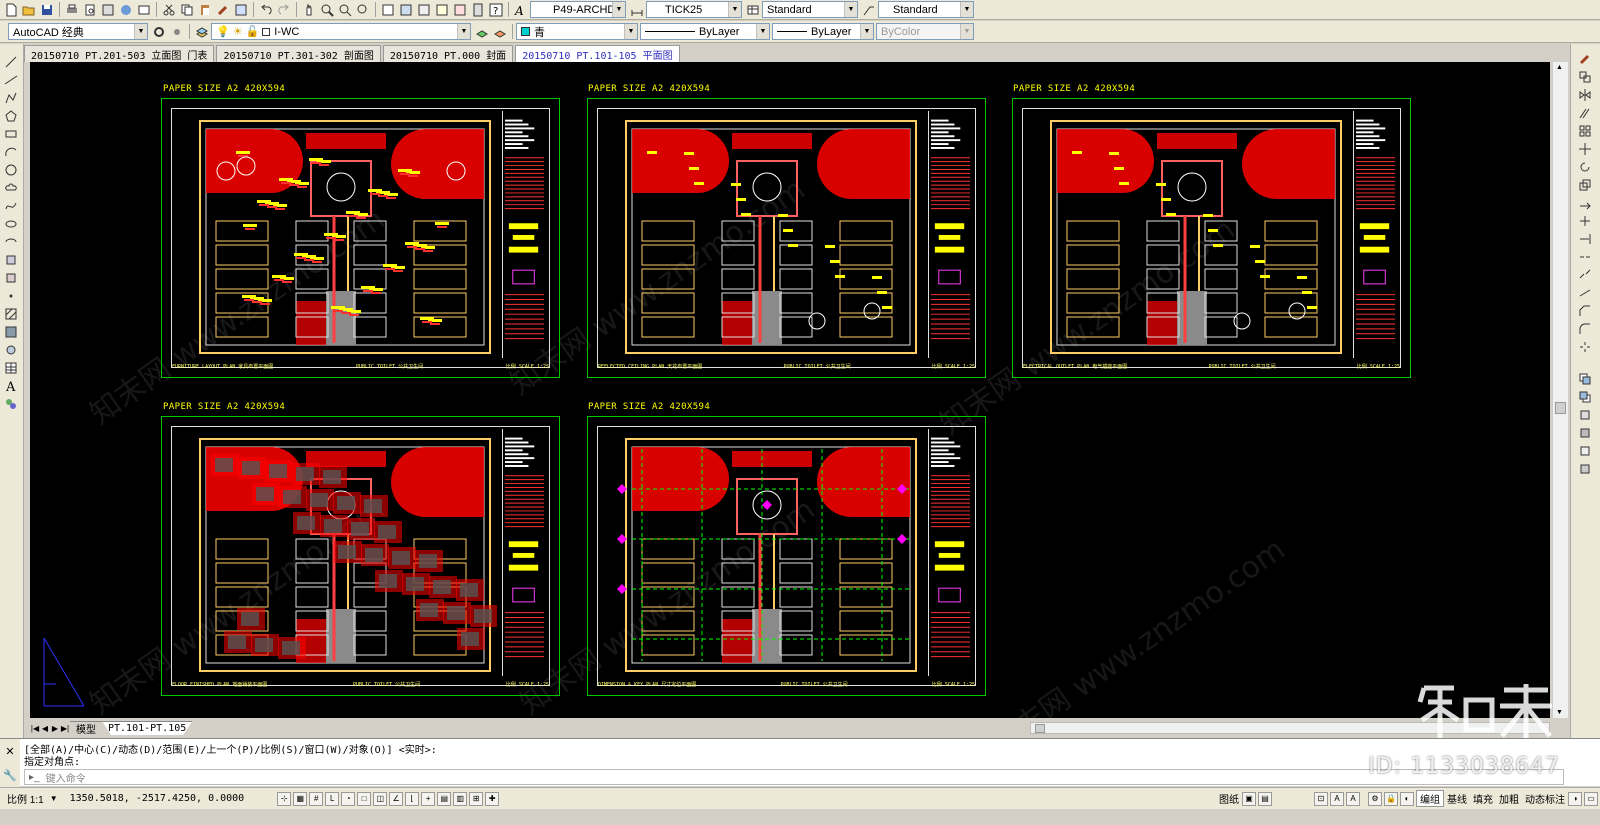 Image resolution: width=1600 pixels, height=825 pixels. I want to click on selection-cycling-icon: ✚, so click(492, 798).